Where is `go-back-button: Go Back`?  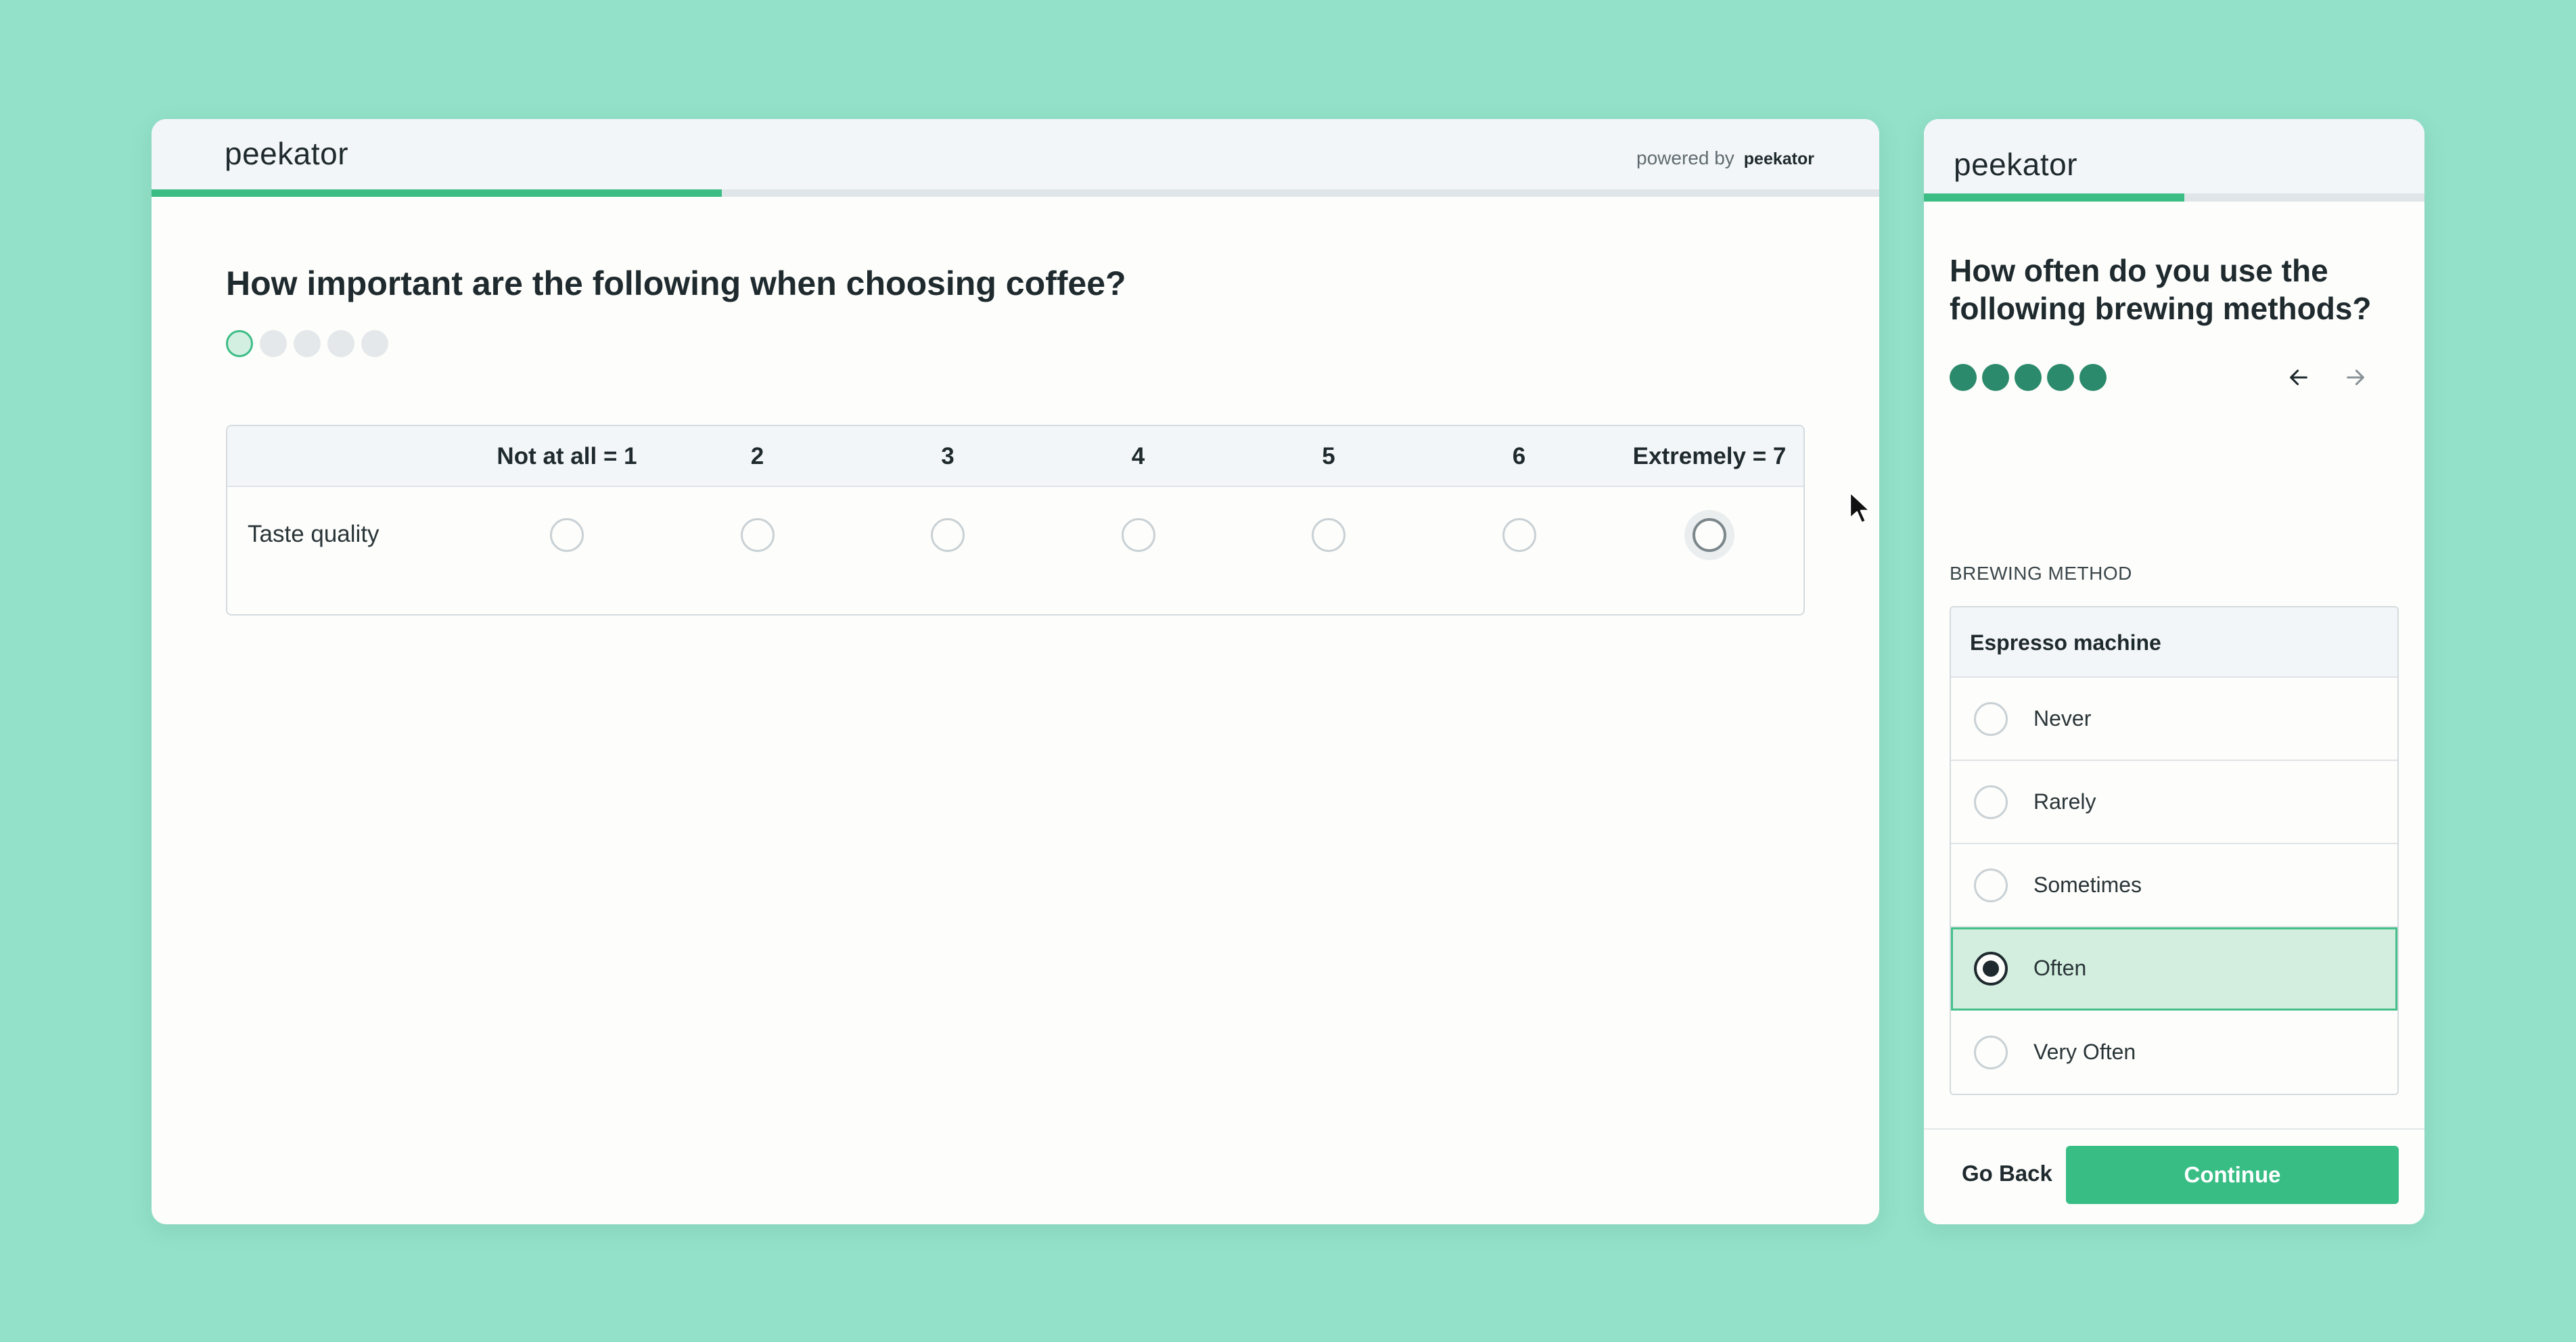 go-back-button: Go Back is located at coordinates (2007, 1173).